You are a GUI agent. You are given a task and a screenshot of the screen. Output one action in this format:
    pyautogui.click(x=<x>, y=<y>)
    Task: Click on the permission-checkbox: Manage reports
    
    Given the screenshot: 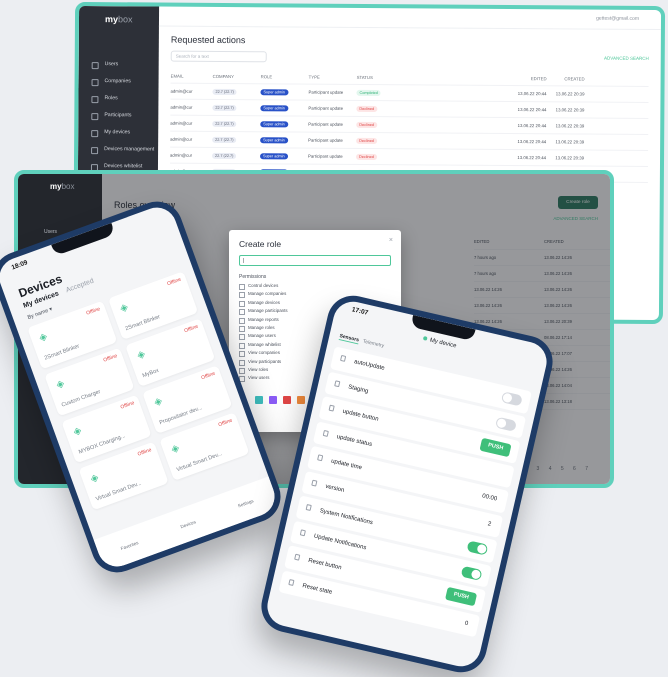 What is the action you would take?
    pyautogui.click(x=263, y=321)
    